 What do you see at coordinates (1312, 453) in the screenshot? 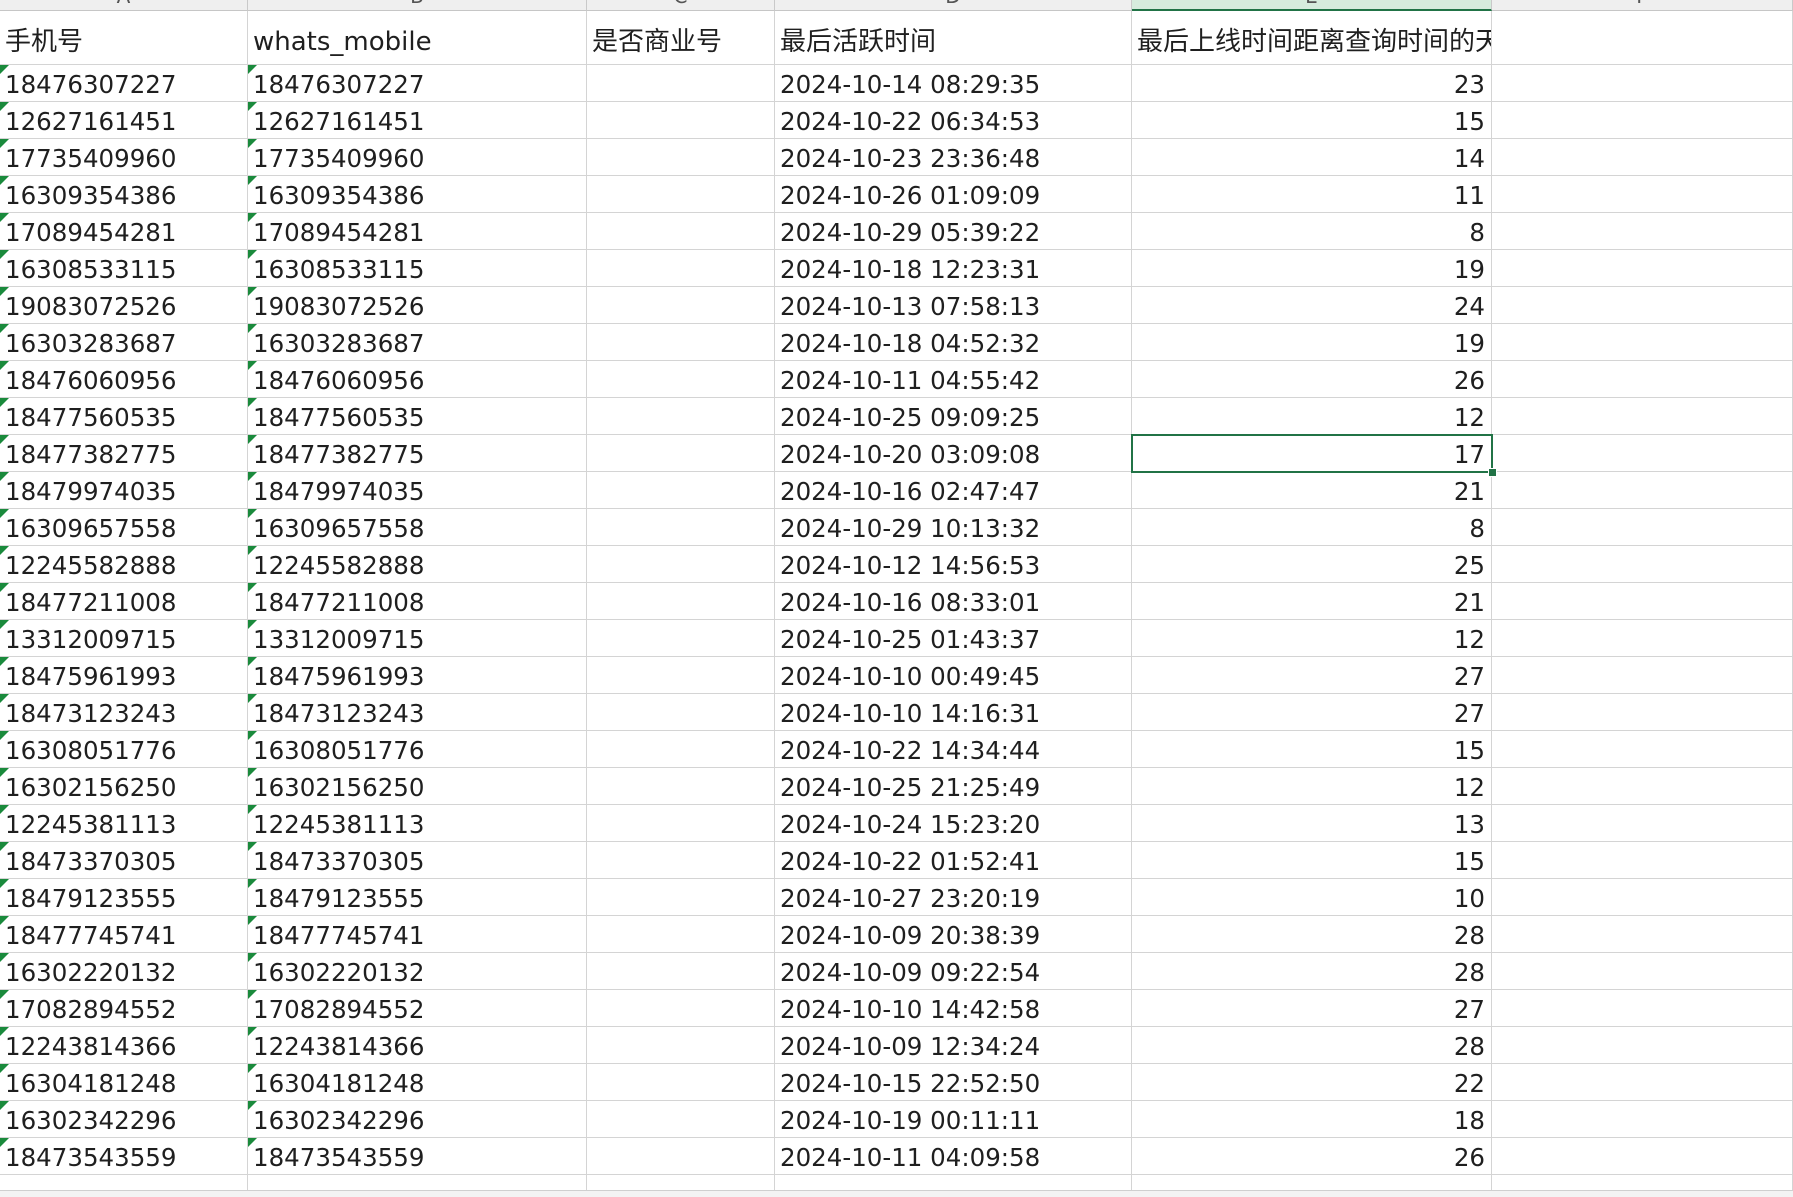
I see `grid-cell: 17` at bounding box center [1312, 453].